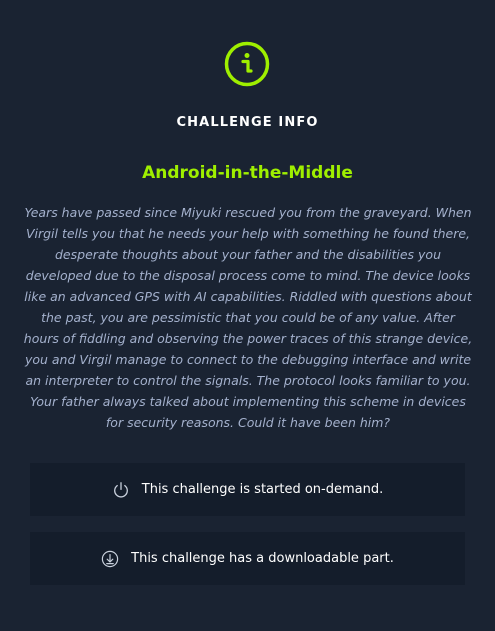 The width and height of the screenshot is (495, 631). What do you see at coordinates (262, 489) in the screenshot?
I see `on-demand-notice-text: This challenge is started on-demand.` at bounding box center [262, 489].